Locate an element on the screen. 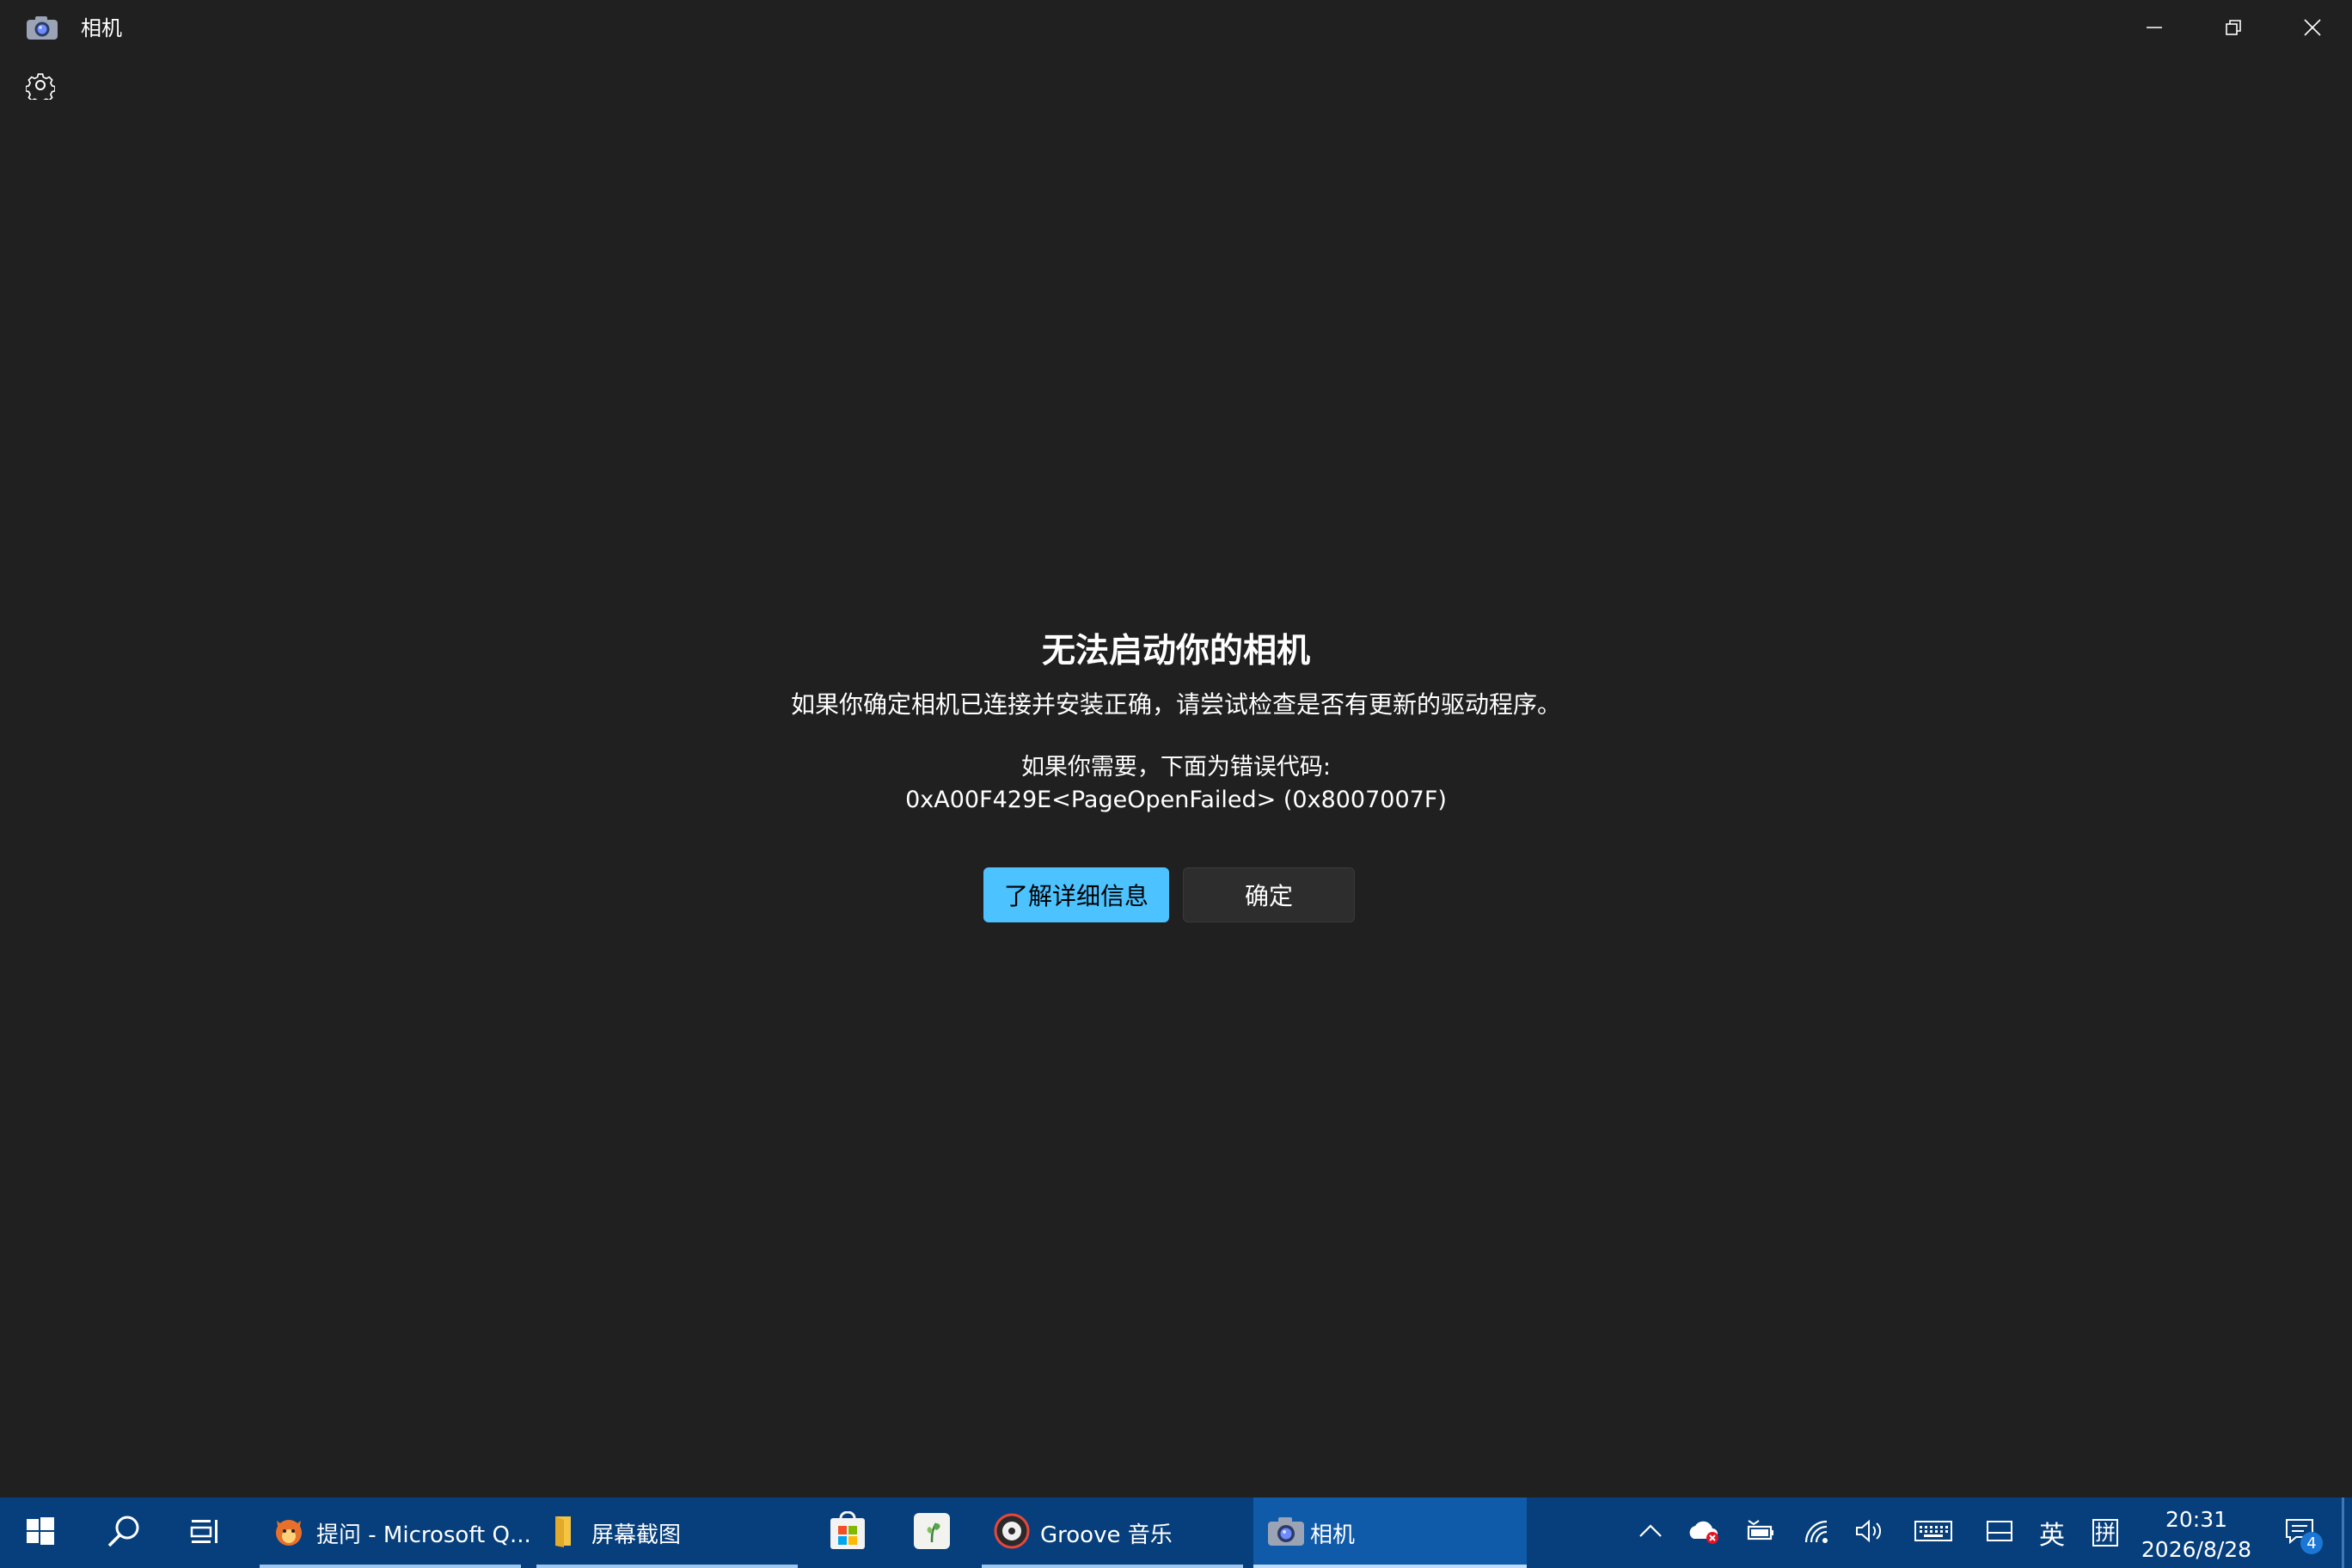 This screenshot has height=1568, width=2352. error-code-hint: 如果你需要，下面为错误代码: is located at coordinates (1176, 767).